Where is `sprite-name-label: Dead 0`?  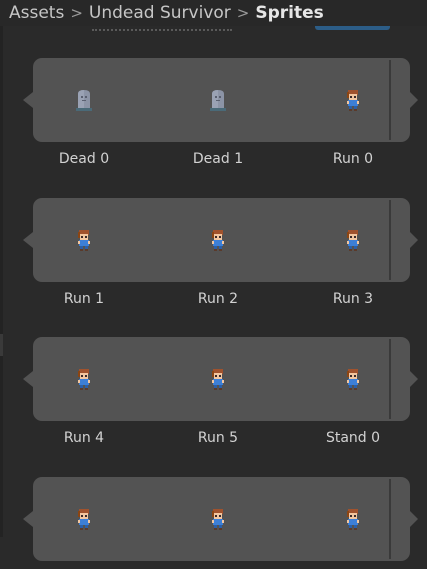 sprite-name-label: Dead 0 is located at coordinates (84, 159).